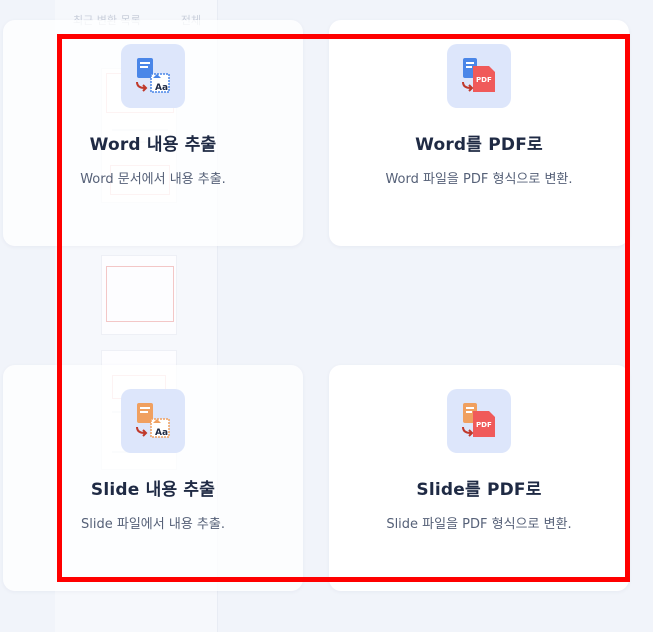 The width and height of the screenshot is (653, 632). Describe the element at coordinates (479, 524) in the screenshot. I see `slide-to-pdf-description: Slide 파일을 PDF 형식으로 변환.` at that location.